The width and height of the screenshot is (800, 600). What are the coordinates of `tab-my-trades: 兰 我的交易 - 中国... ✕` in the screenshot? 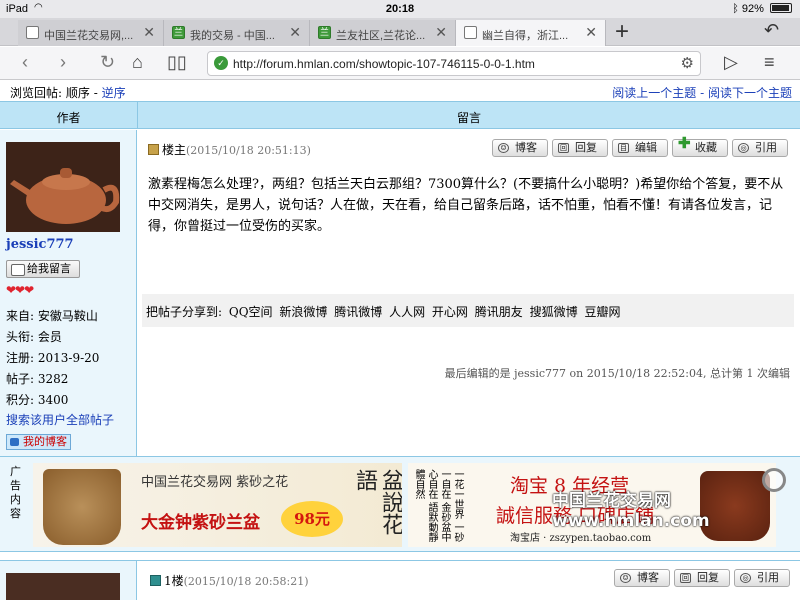 It's located at (237, 33).